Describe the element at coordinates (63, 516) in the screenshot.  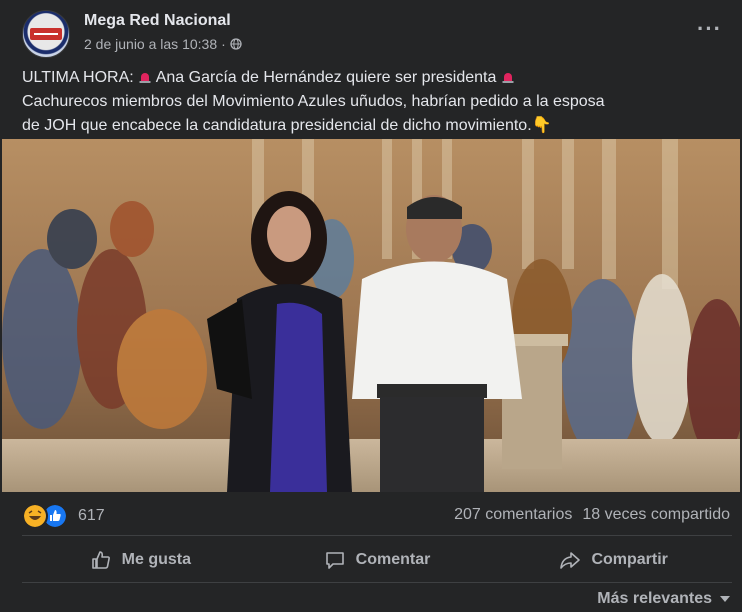
I see `reactions-summary: 617` at that location.